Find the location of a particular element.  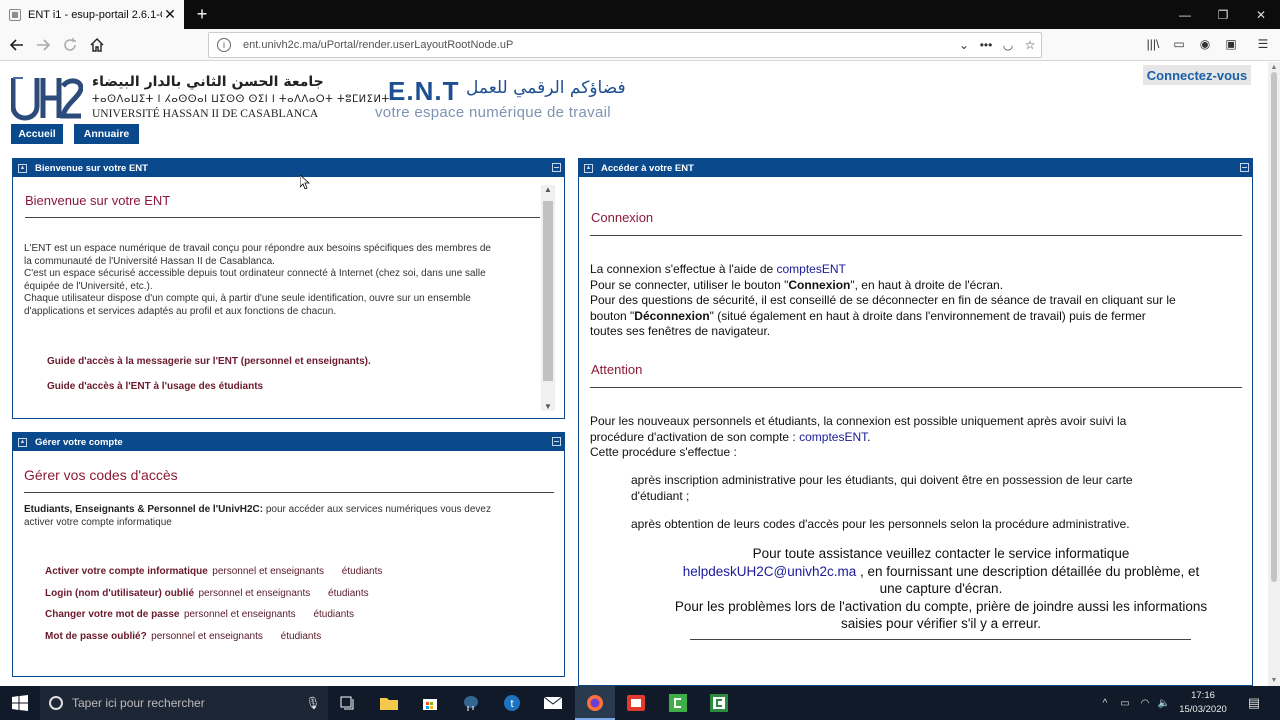

taskbar-search-placeholder: Taper ici pour rechercher is located at coordinates (138, 703).